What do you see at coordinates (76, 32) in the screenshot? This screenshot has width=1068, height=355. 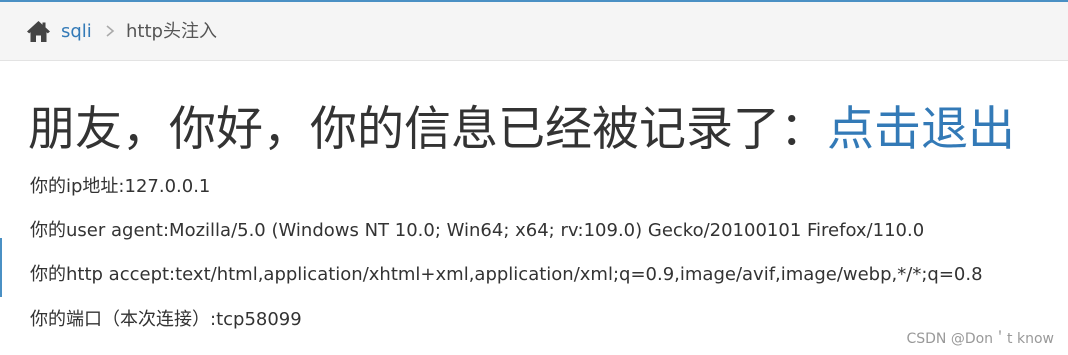 I see `breadcrumb-link-sqli: sqli` at bounding box center [76, 32].